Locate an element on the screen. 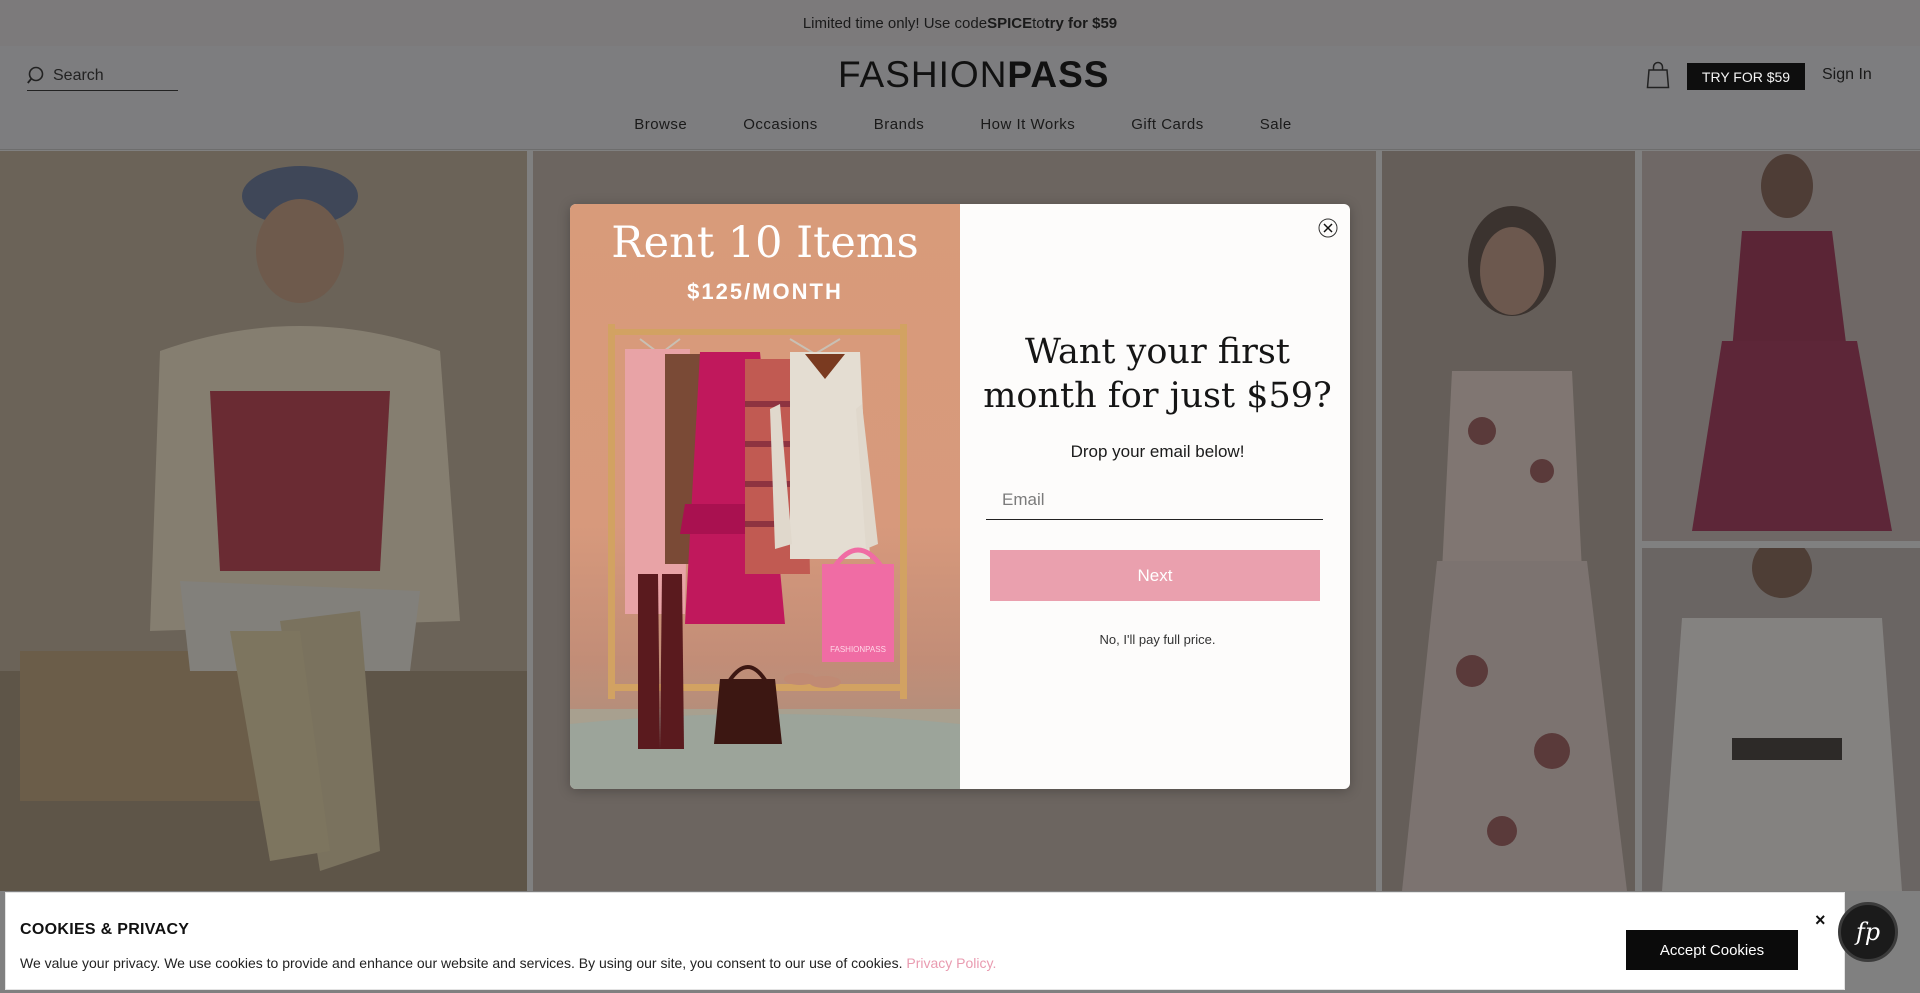 The height and width of the screenshot is (993, 1920). chat-badge-icon: fp is located at coordinates (1868, 932).